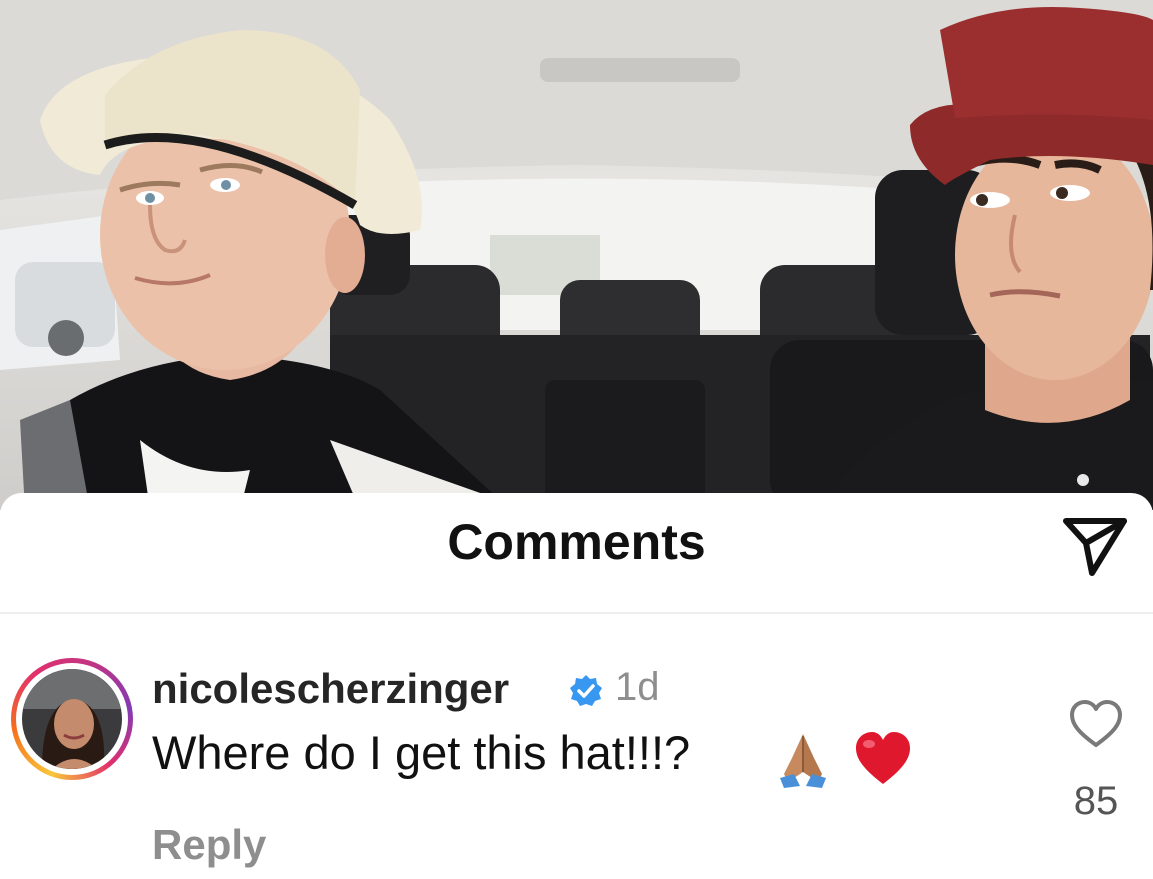  I want to click on avatar-image, so click(72, 719).